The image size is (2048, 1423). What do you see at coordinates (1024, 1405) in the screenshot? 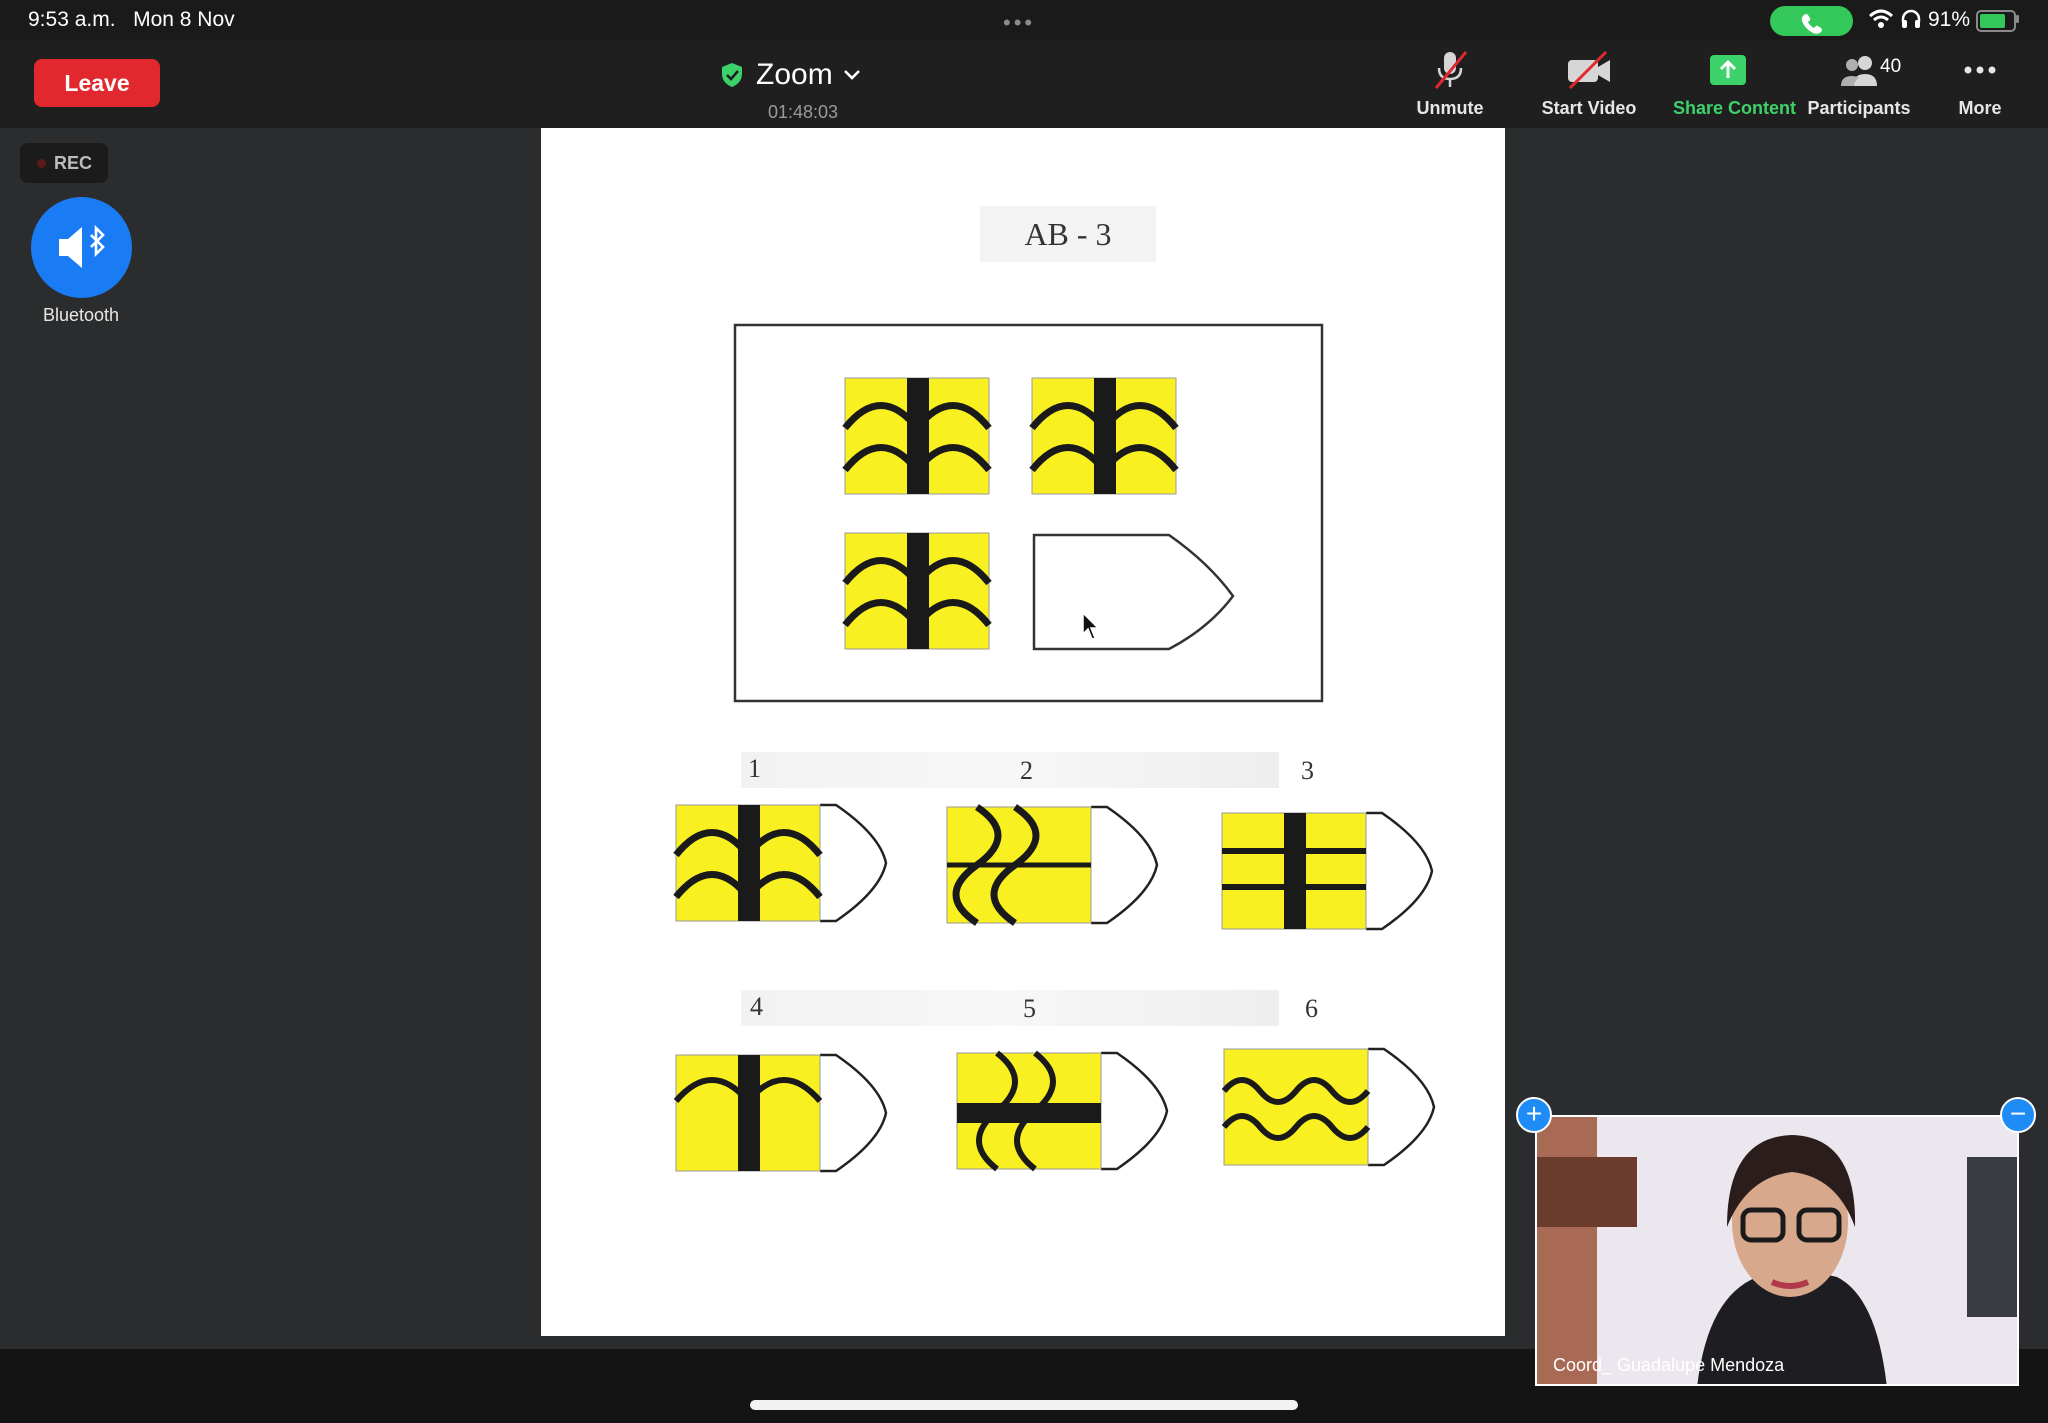
I see `home-indicator` at bounding box center [1024, 1405].